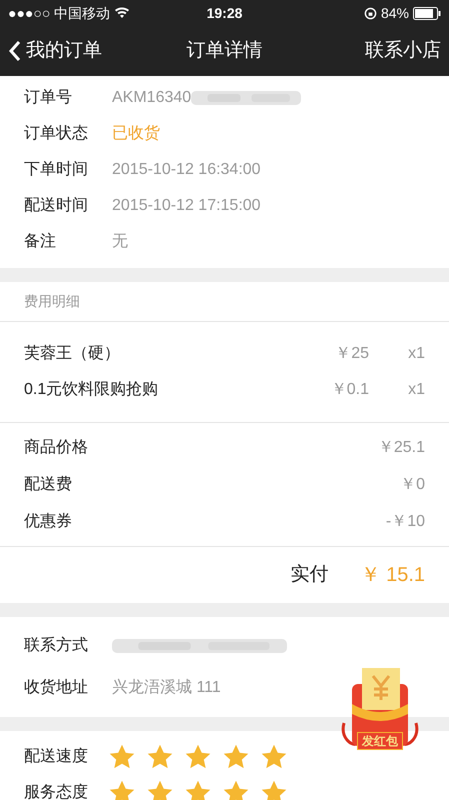  I want to click on item-price: ￥25, so click(351, 354).